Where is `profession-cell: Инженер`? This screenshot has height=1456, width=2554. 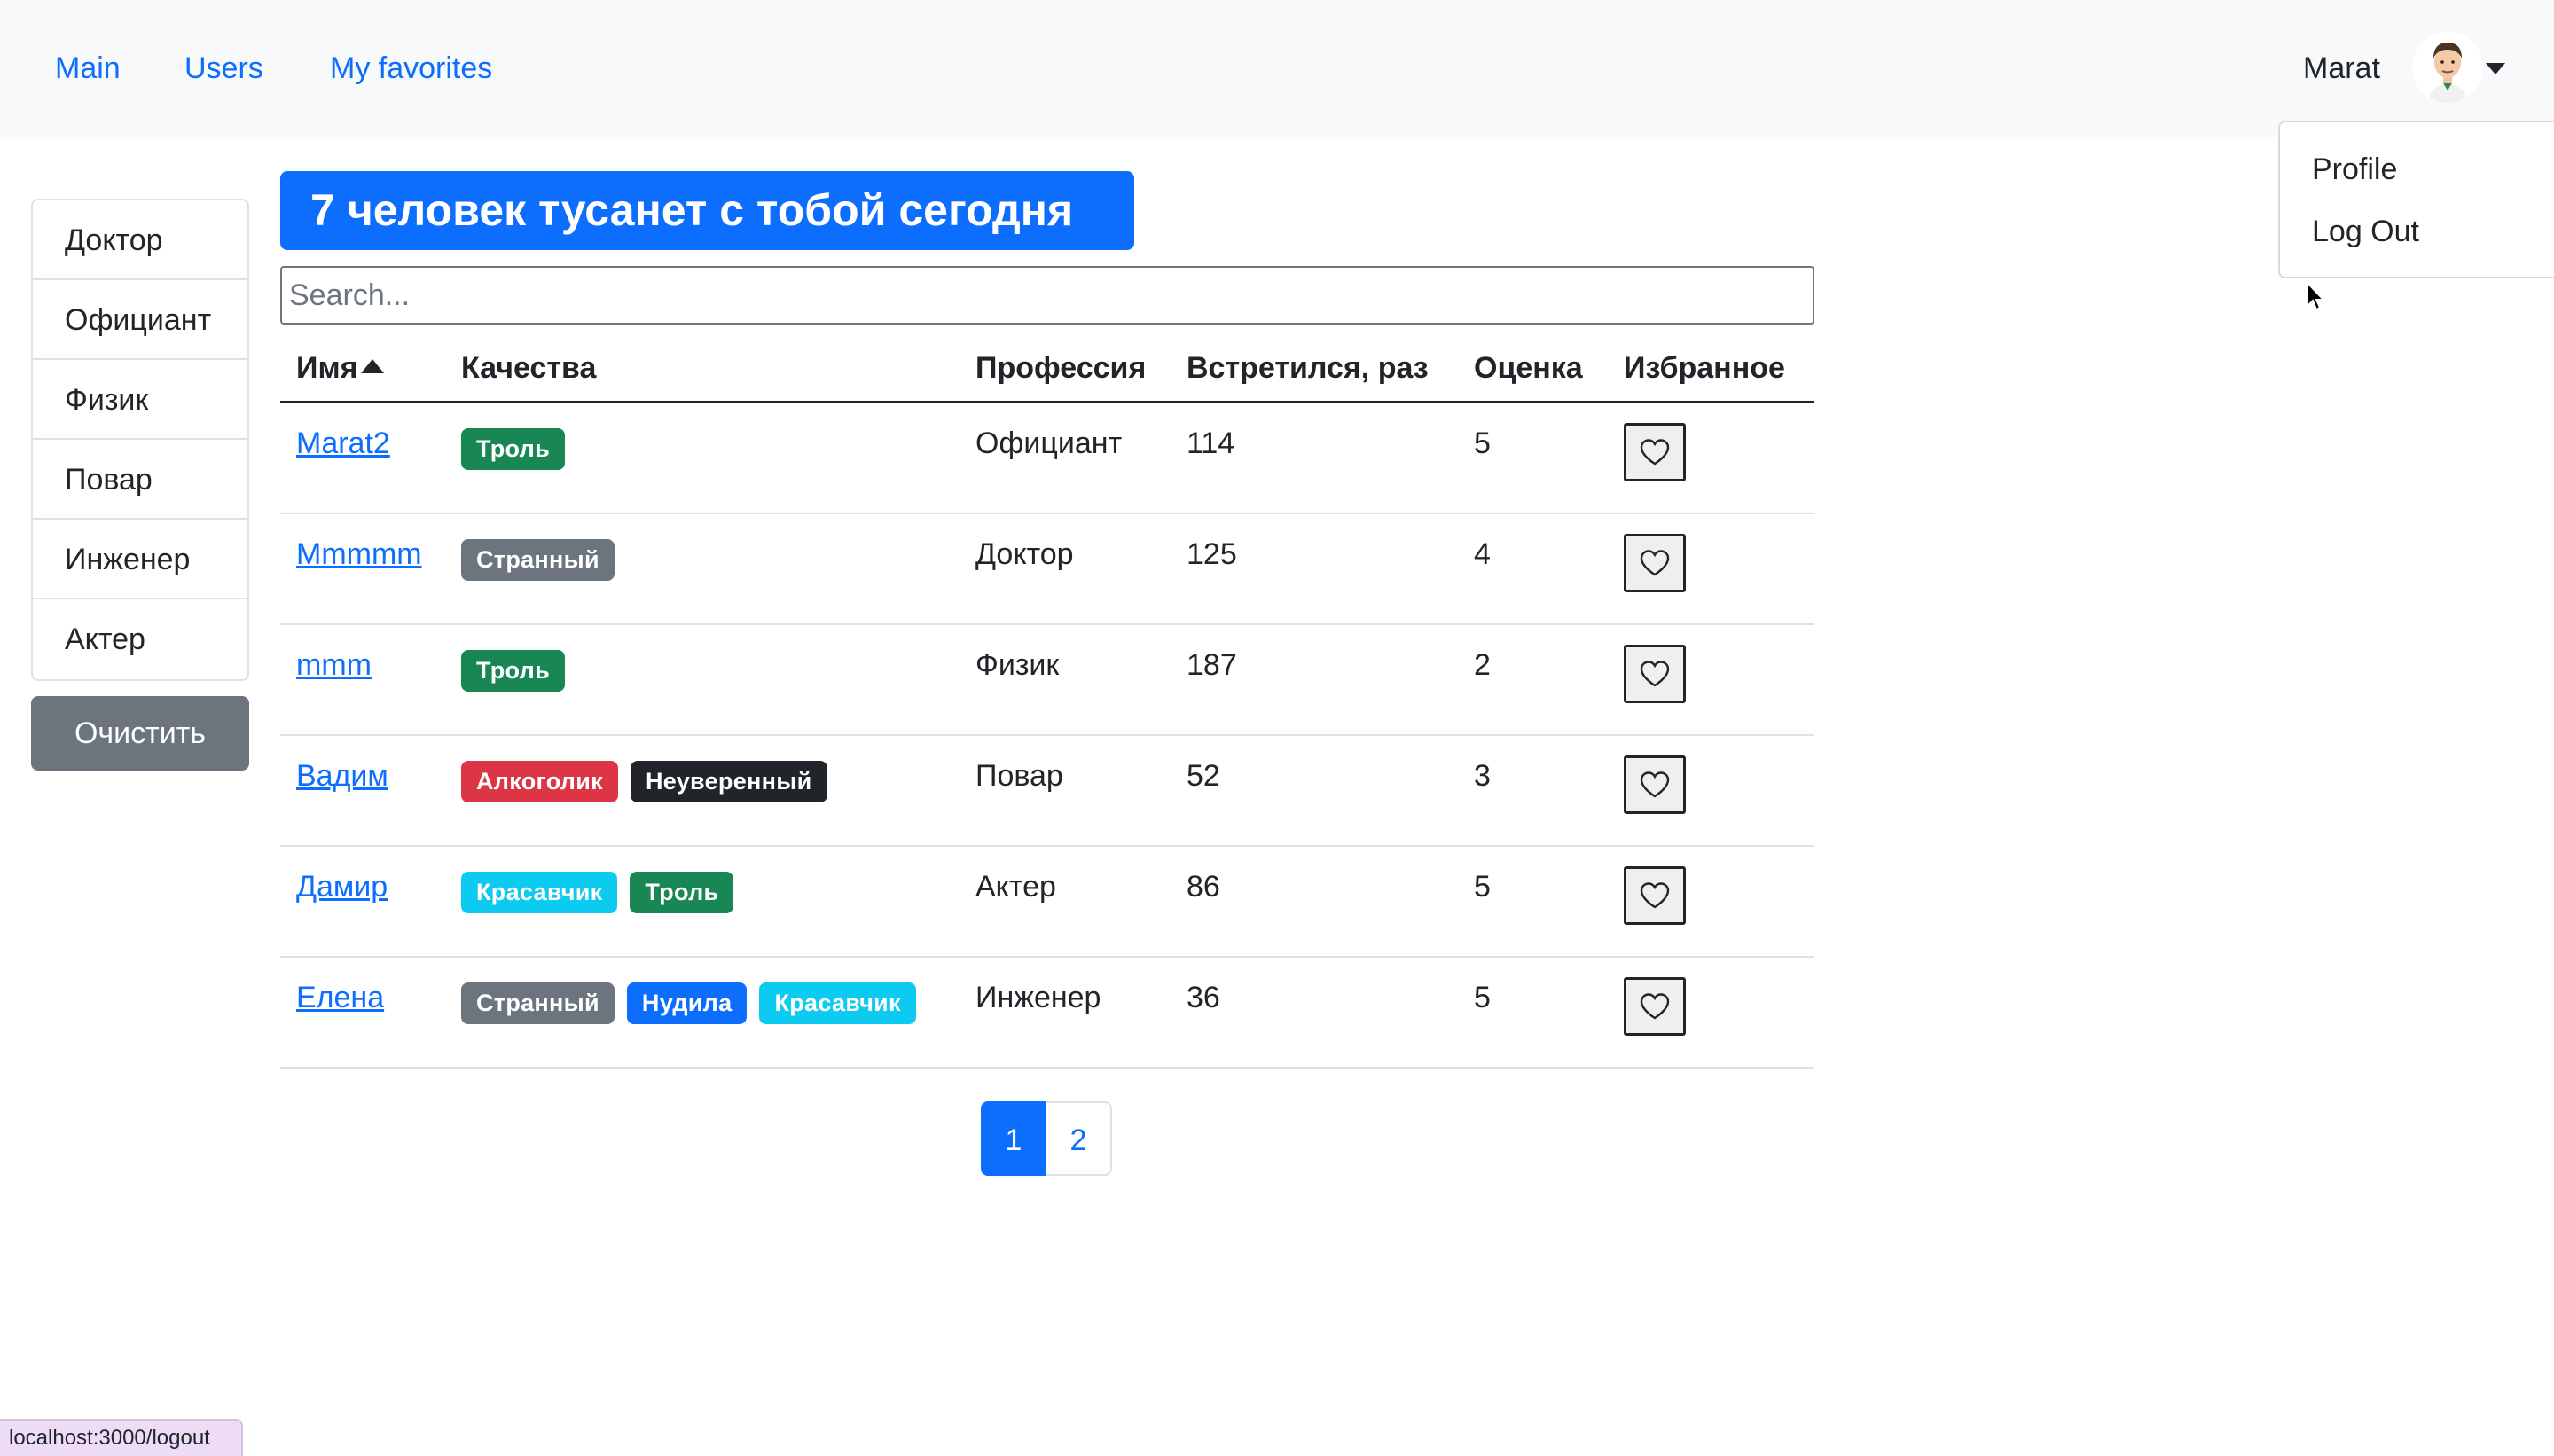
profession-cell: Инженер is located at coordinates (1065, 1012).